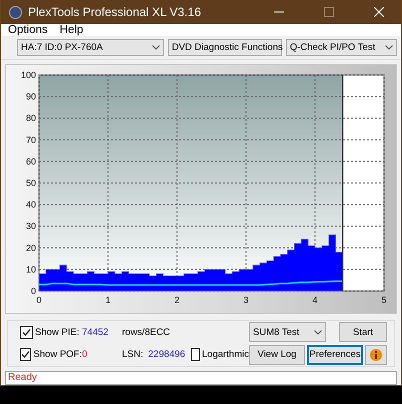  Describe the element at coordinates (384, 300) in the screenshot. I see `x-tick-label: 5` at that location.